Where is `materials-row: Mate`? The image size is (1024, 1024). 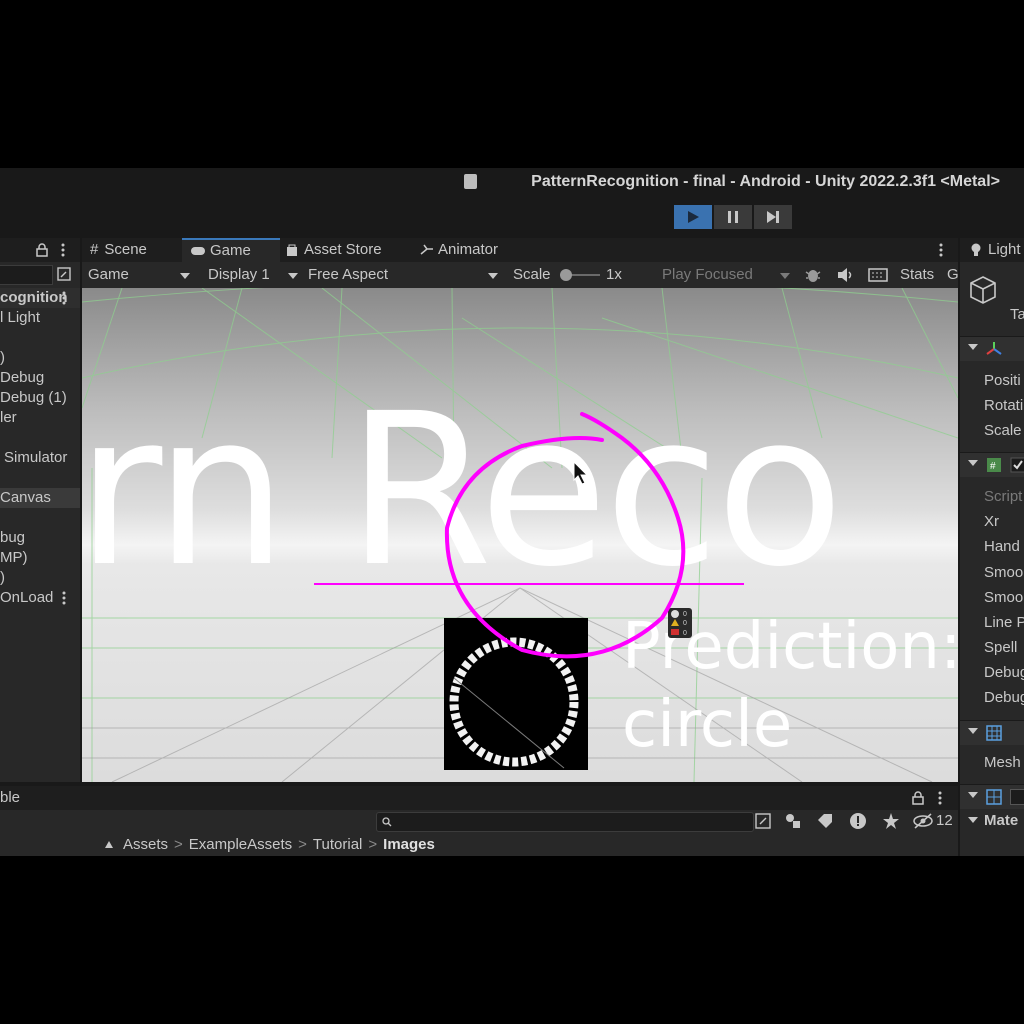 materials-row: Mate is located at coordinates (992, 822).